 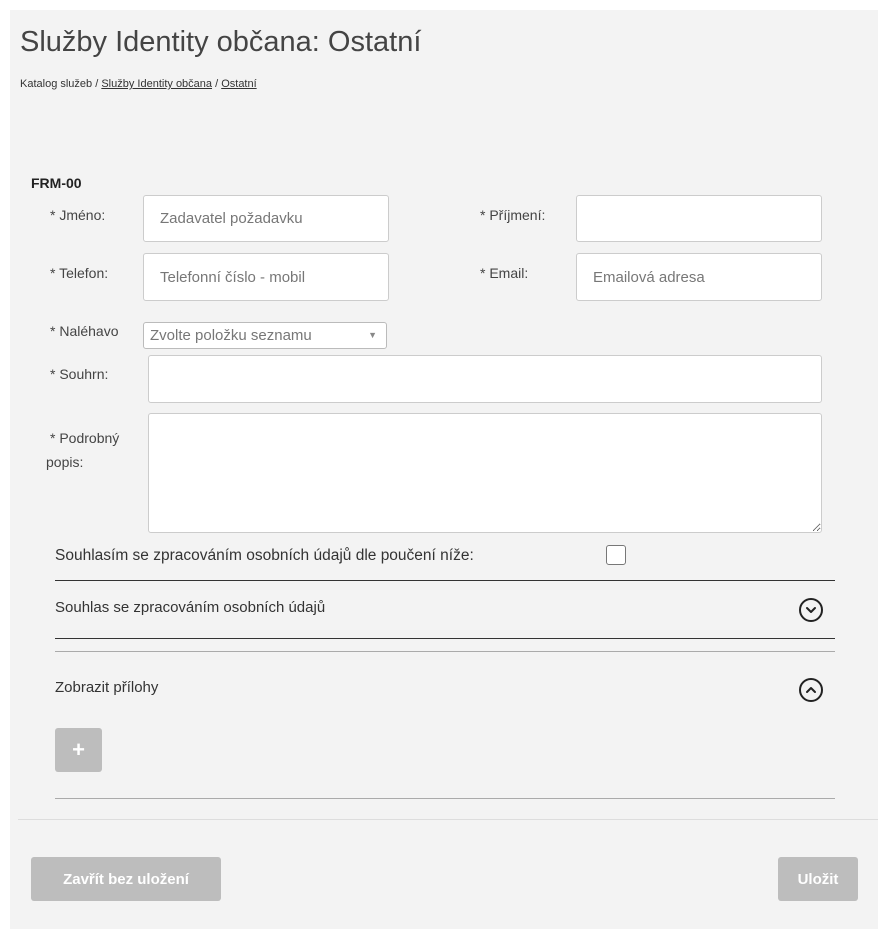 What do you see at coordinates (699, 218) in the screenshot?
I see `last-name-input` at bounding box center [699, 218].